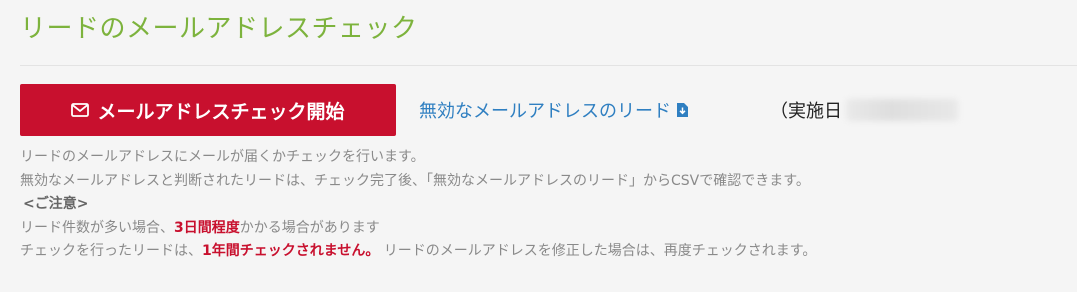 The height and width of the screenshot is (292, 1077). I want to click on help-line-1: リードのメールアドレスにメールが届くかチェックを行います。, so click(222, 157).